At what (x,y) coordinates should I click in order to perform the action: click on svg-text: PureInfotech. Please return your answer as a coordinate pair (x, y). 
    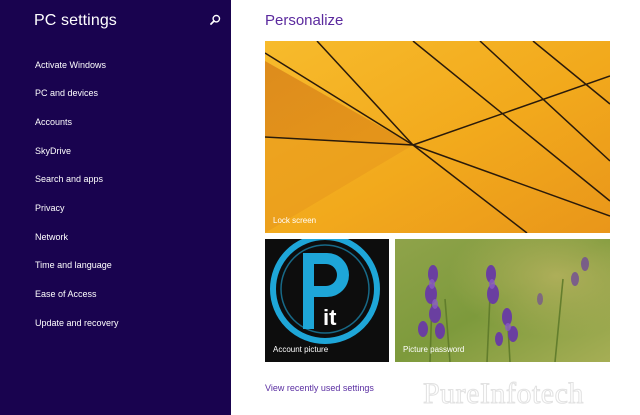
    Looking at the image, I should click on (503, 393).